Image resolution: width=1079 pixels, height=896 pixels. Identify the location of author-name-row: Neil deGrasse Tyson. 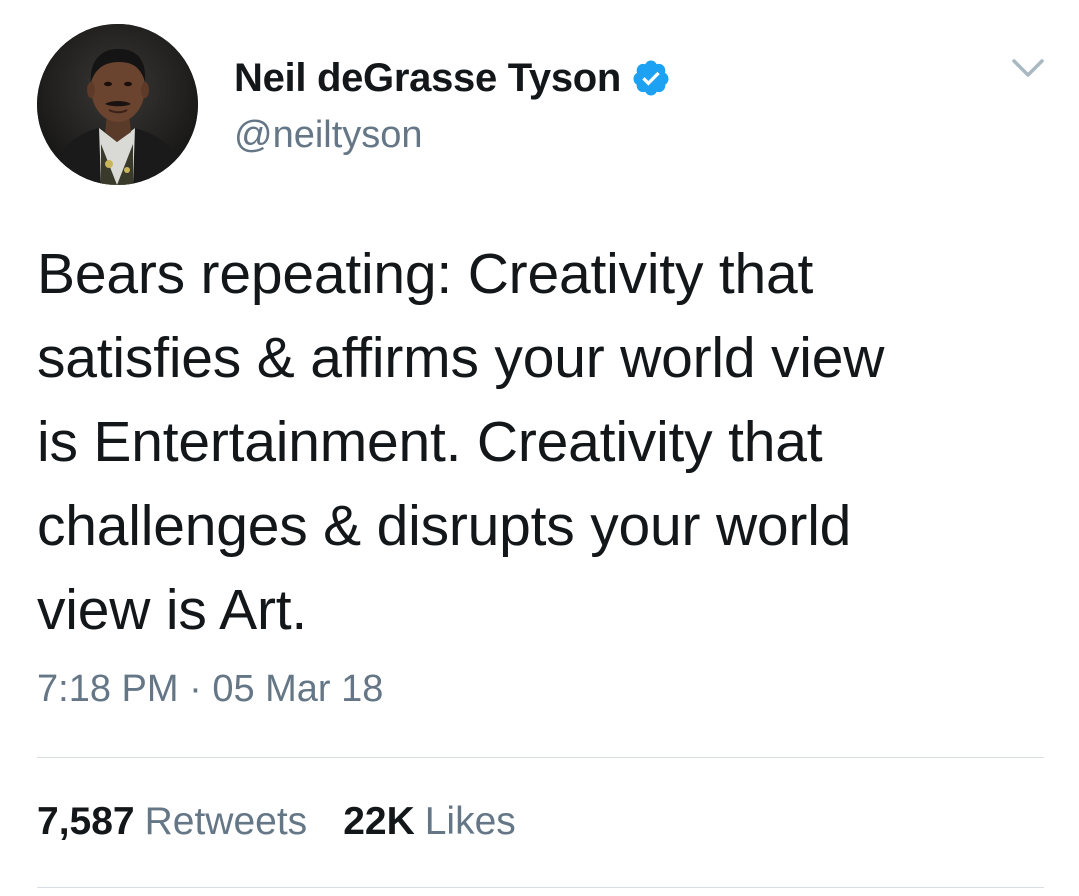
(452, 78).